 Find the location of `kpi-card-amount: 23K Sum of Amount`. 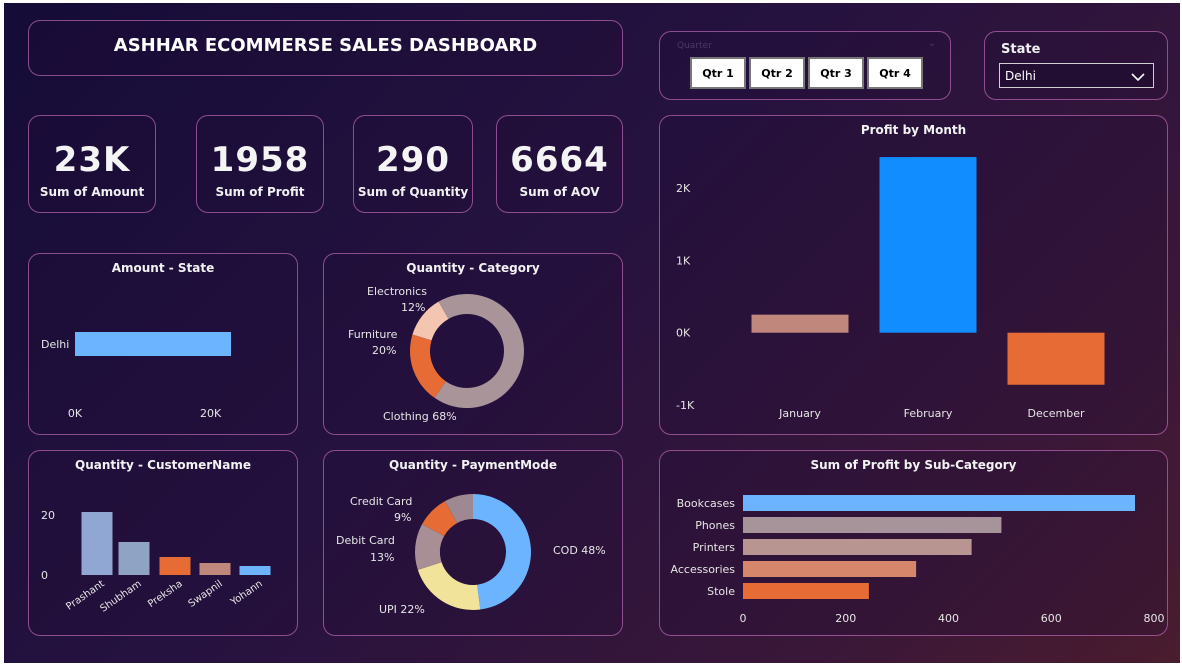

kpi-card-amount: 23K Sum of Amount is located at coordinates (92, 164).